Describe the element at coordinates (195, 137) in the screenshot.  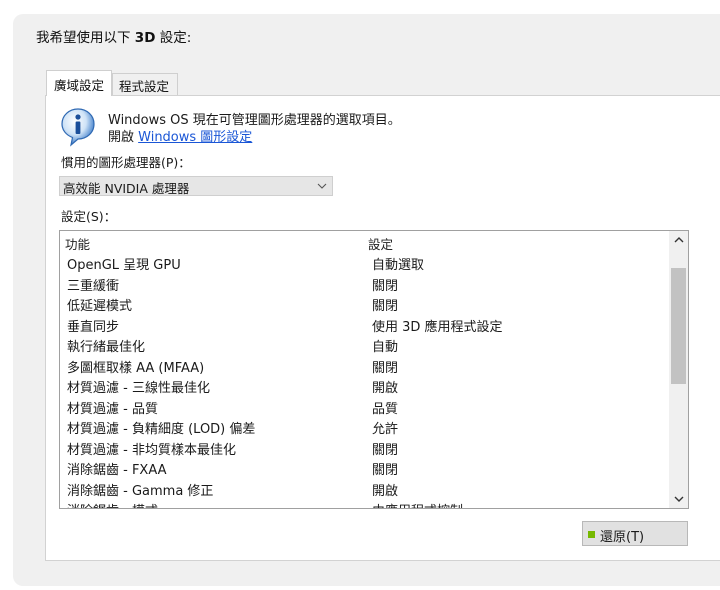
I see `windows-graphics-settings-link: Windows 圖形設定` at that location.